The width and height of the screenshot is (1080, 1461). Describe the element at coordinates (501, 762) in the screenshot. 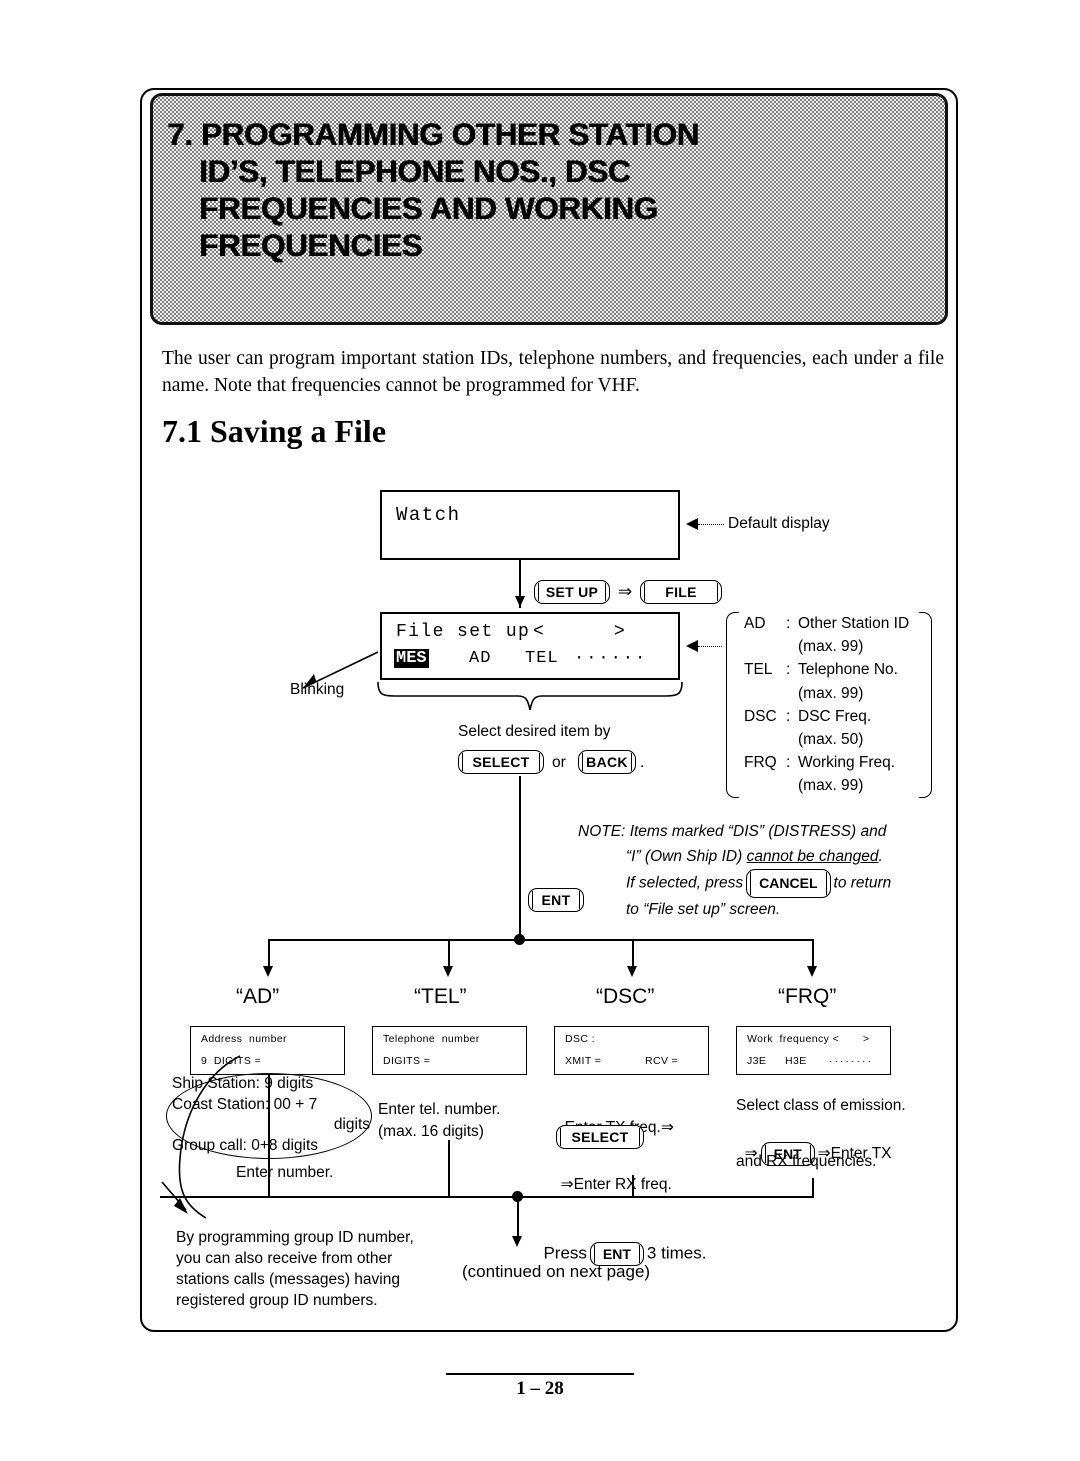

I see `select-key: SELECT` at that location.